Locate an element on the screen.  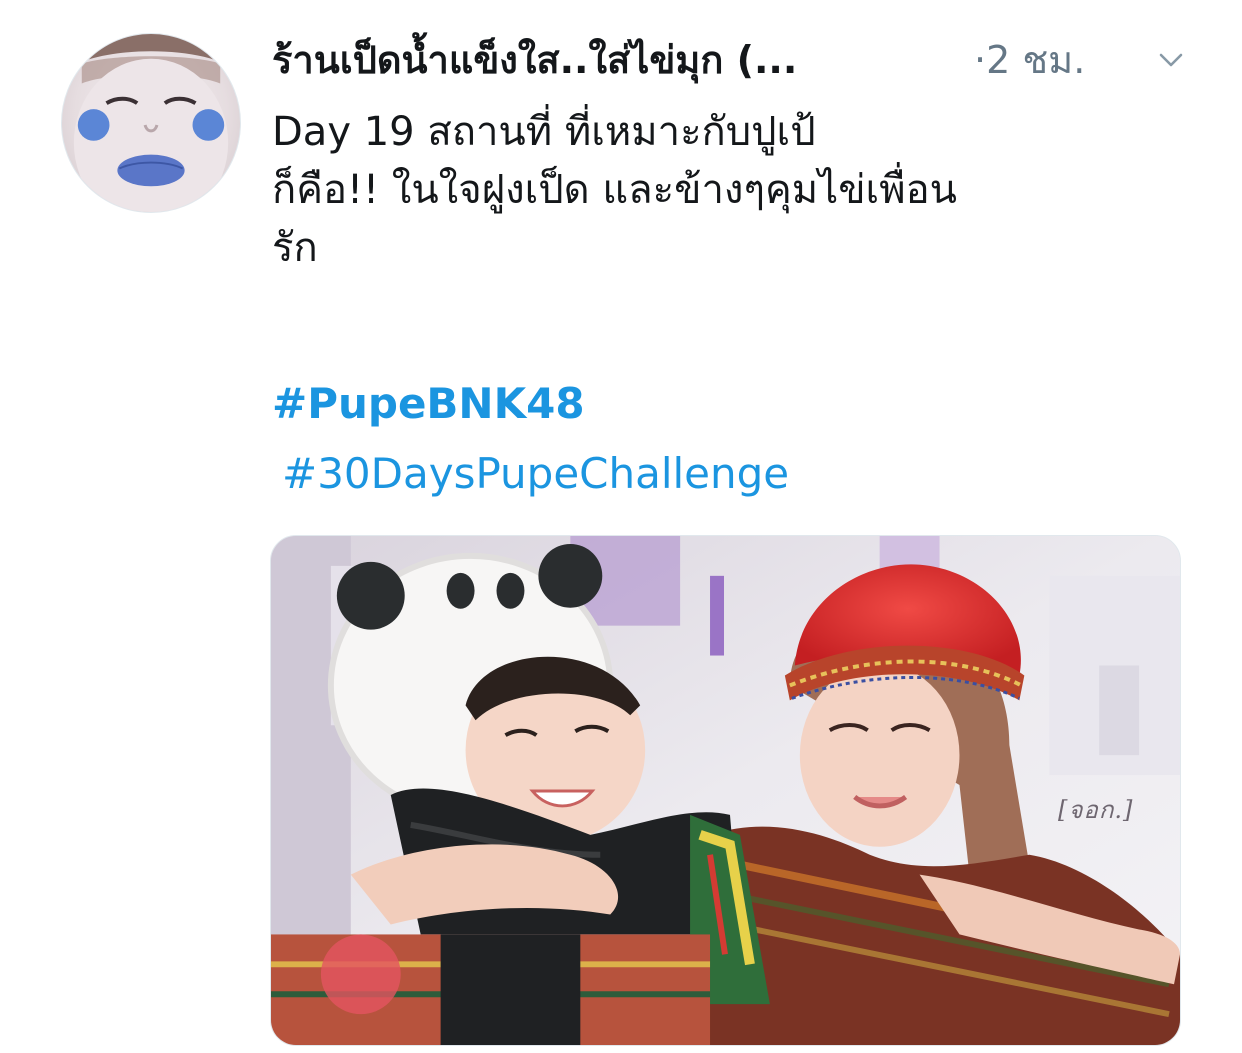
photo-watermark: [จอก.] is located at coordinates (1096, 810).